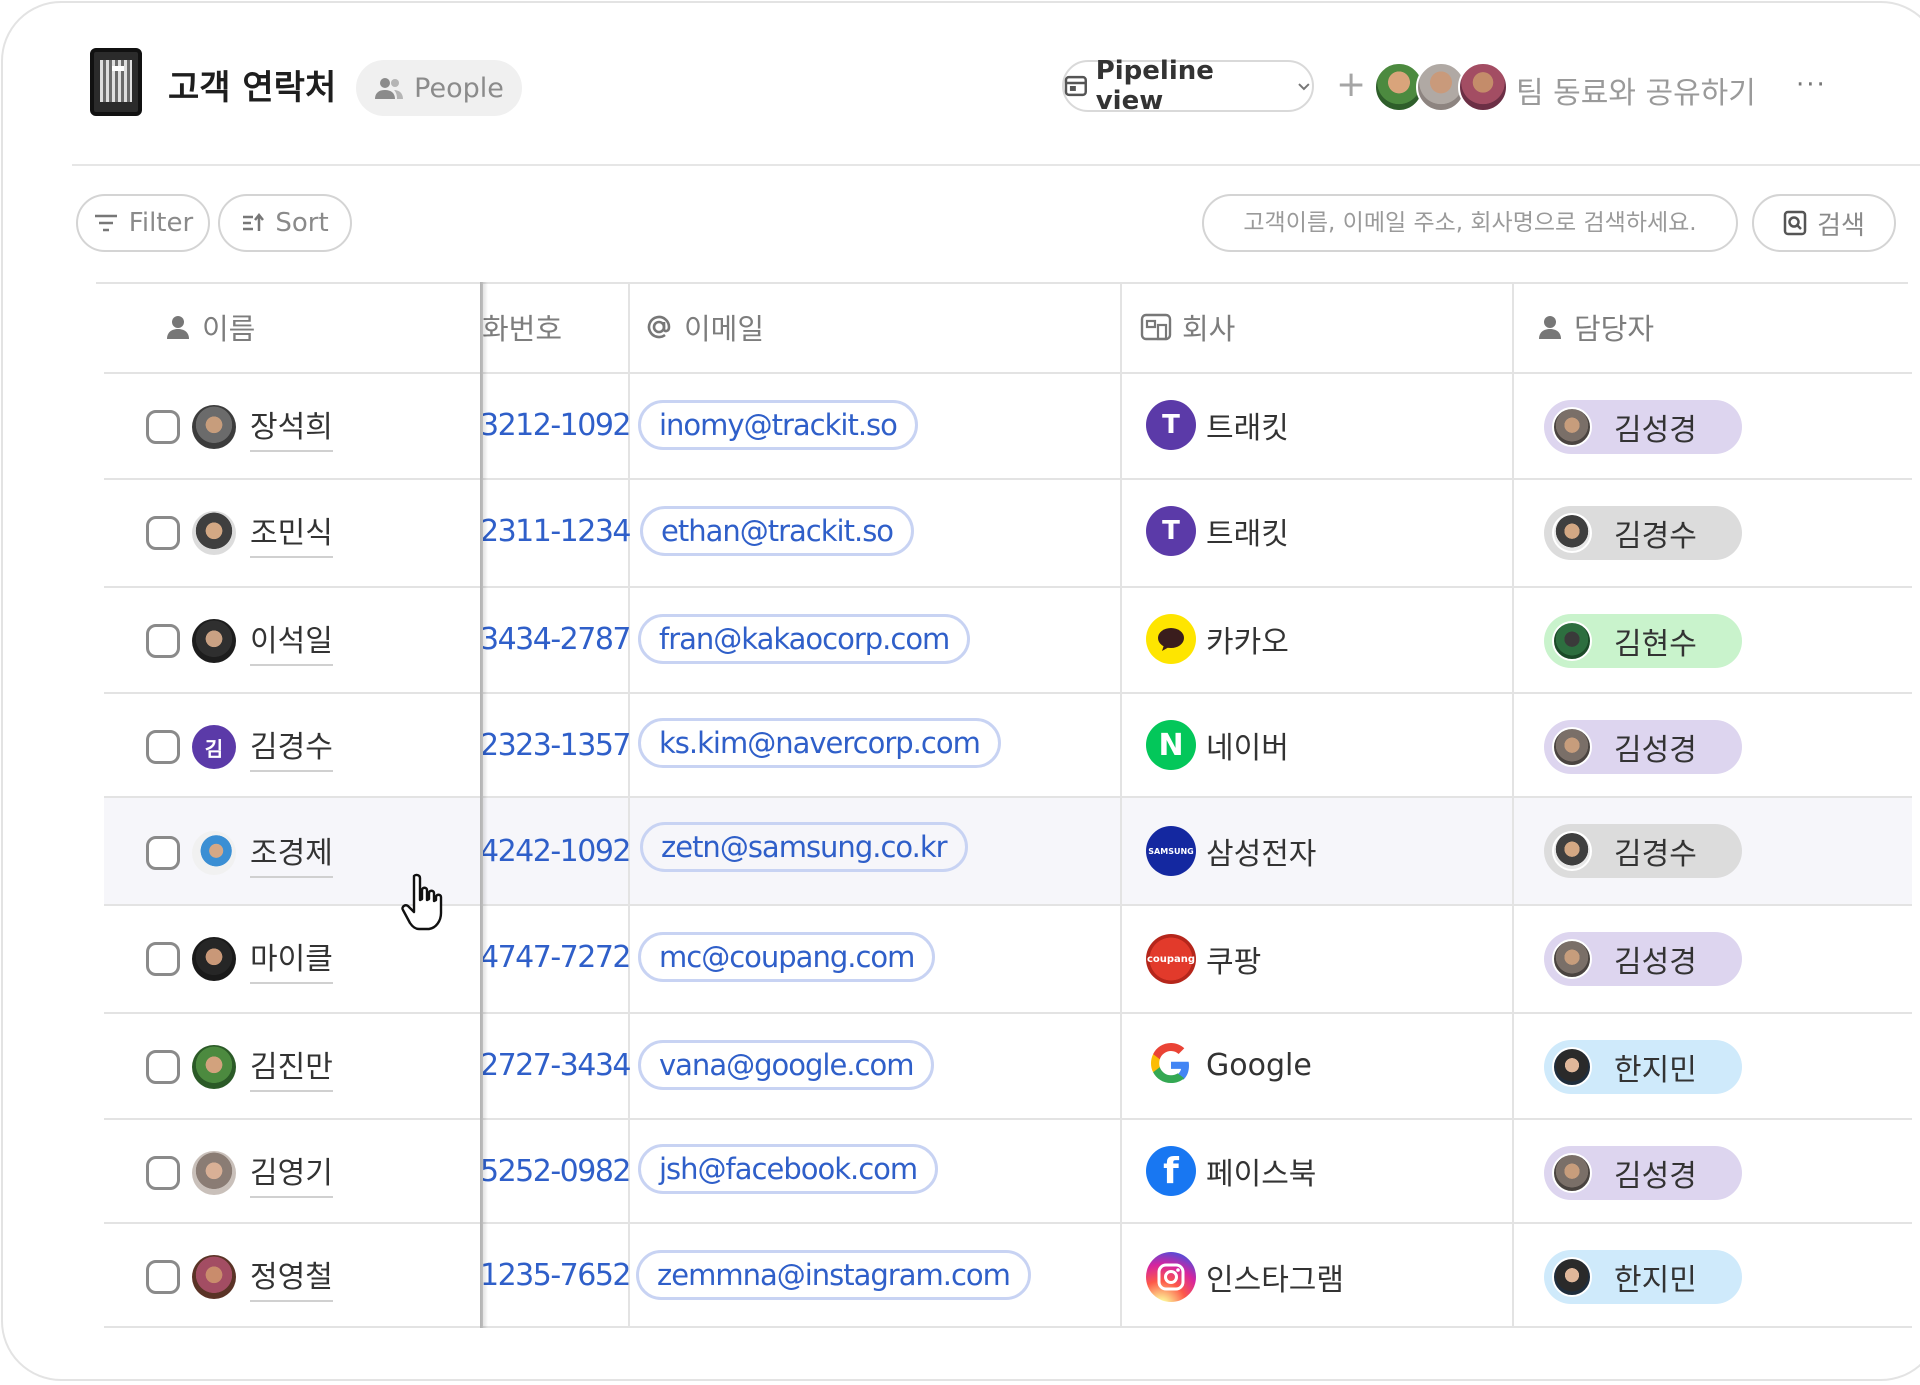 This screenshot has width=1920, height=1385. What do you see at coordinates (1171, 1277) in the screenshot?
I see `instagram-logo-icon` at bounding box center [1171, 1277].